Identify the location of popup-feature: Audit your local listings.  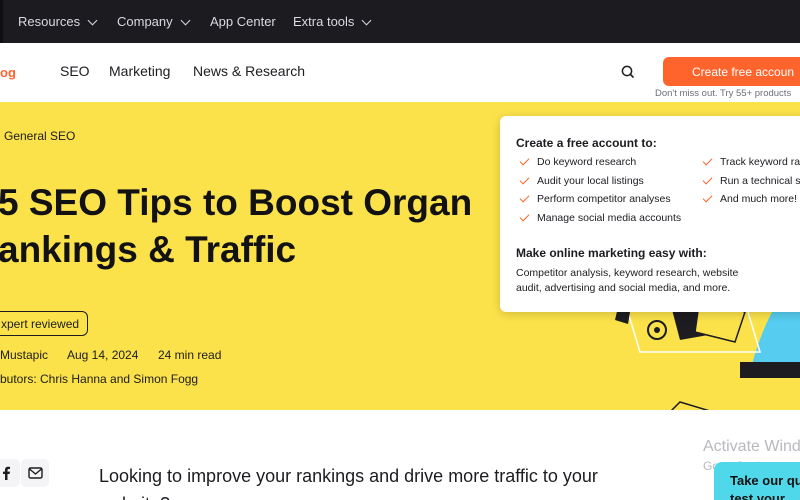
(581, 180).